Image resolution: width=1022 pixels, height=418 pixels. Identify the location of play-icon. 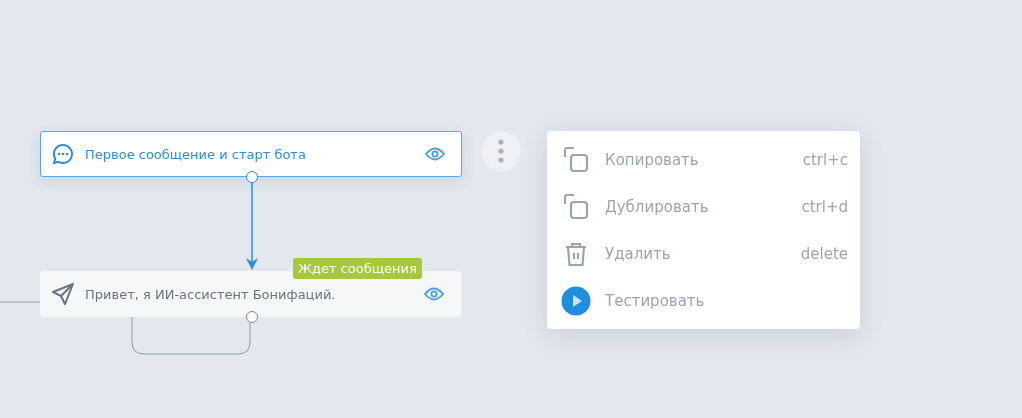
(576, 300).